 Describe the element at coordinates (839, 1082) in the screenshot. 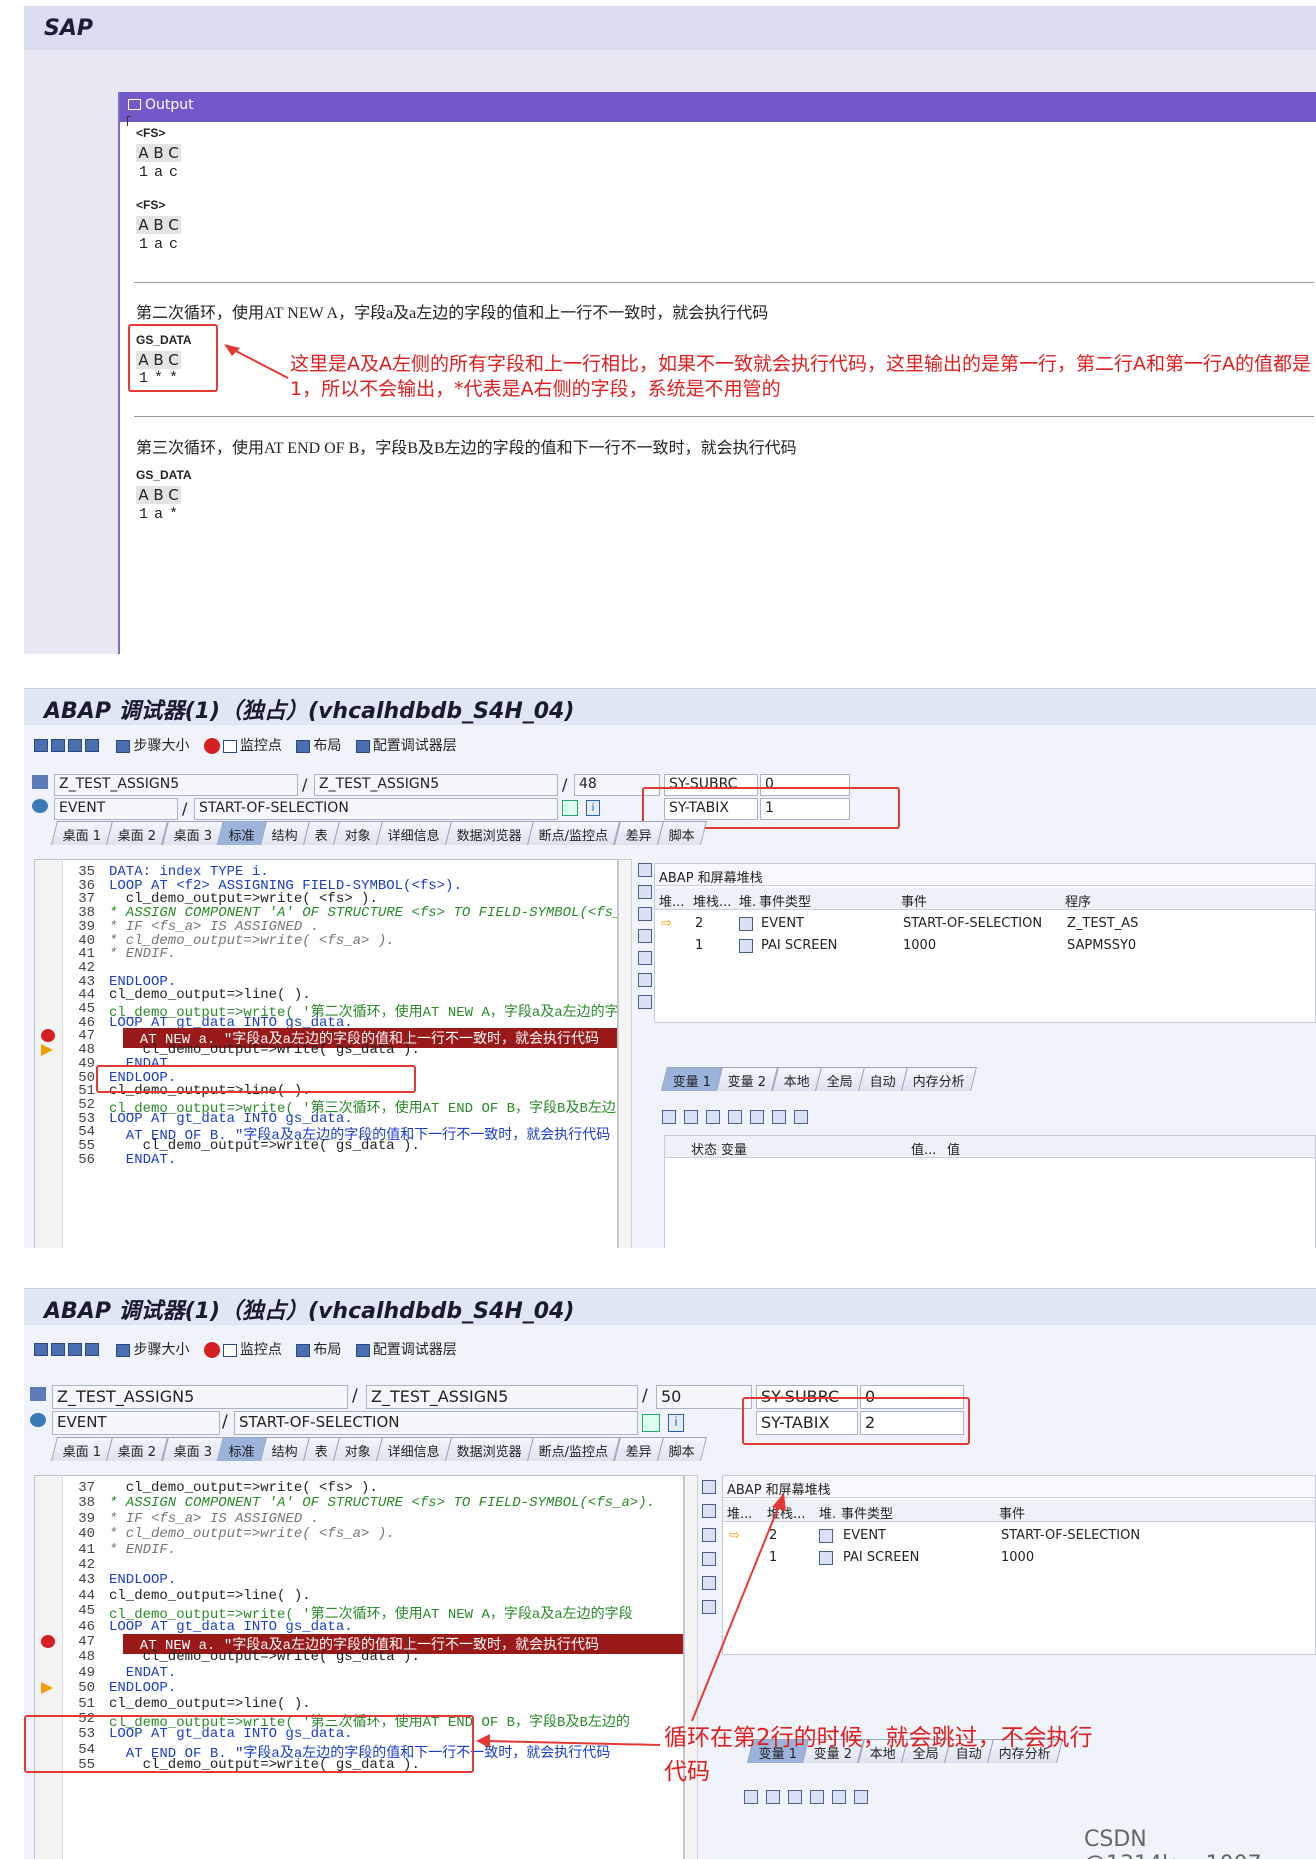

I see `tab-label: 全局` at that location.